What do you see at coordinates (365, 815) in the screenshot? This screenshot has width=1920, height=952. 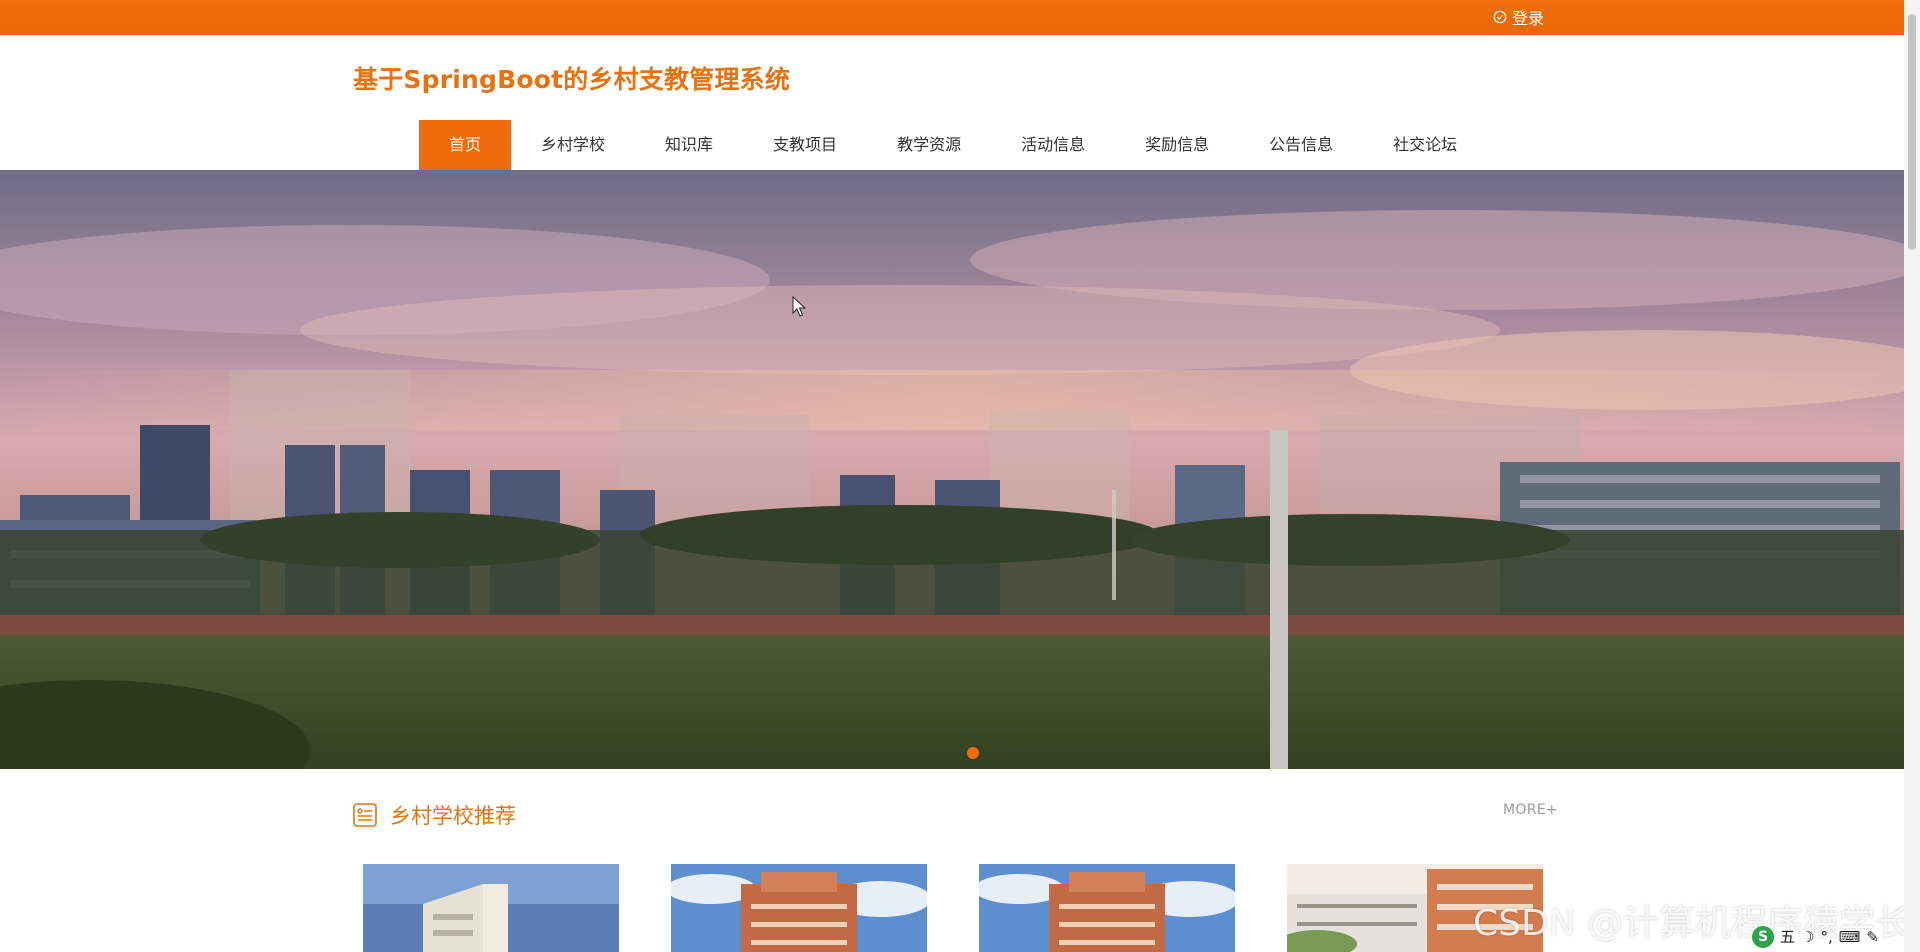 I see `list-box-icon` at bounding box center [365, 815].